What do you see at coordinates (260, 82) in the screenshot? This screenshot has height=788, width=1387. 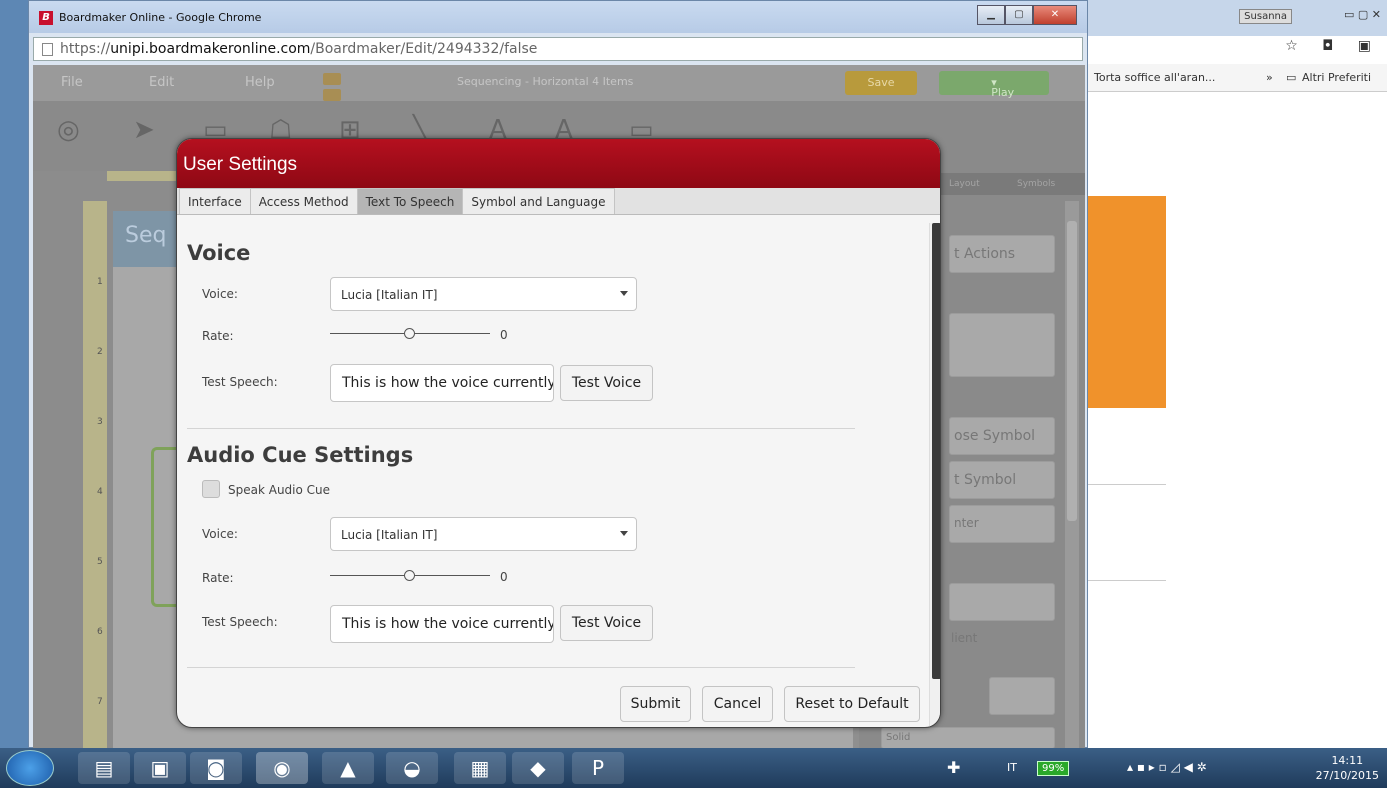 I see `menu-help: Help` at bounding box center [260, 82].